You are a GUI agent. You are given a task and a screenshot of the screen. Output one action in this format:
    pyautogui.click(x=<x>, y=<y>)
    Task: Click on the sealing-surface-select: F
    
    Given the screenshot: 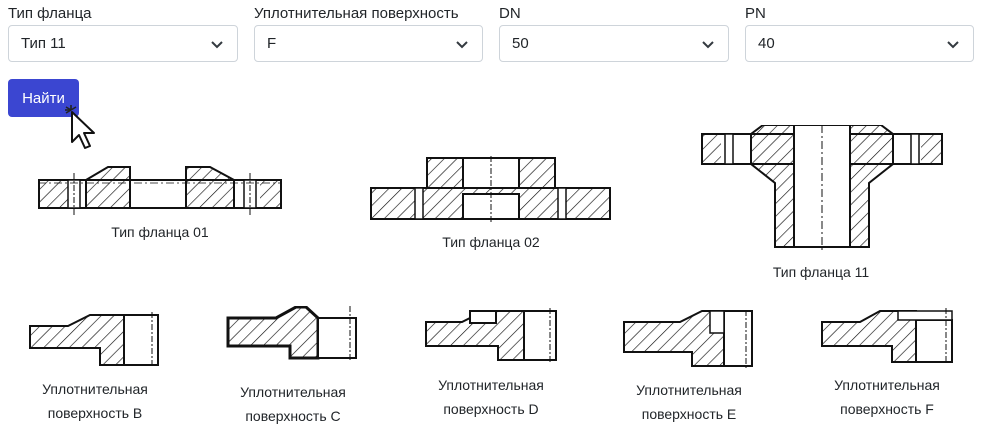 What is the action you would take?
    pyautogui.click(x=368, y=43)
    